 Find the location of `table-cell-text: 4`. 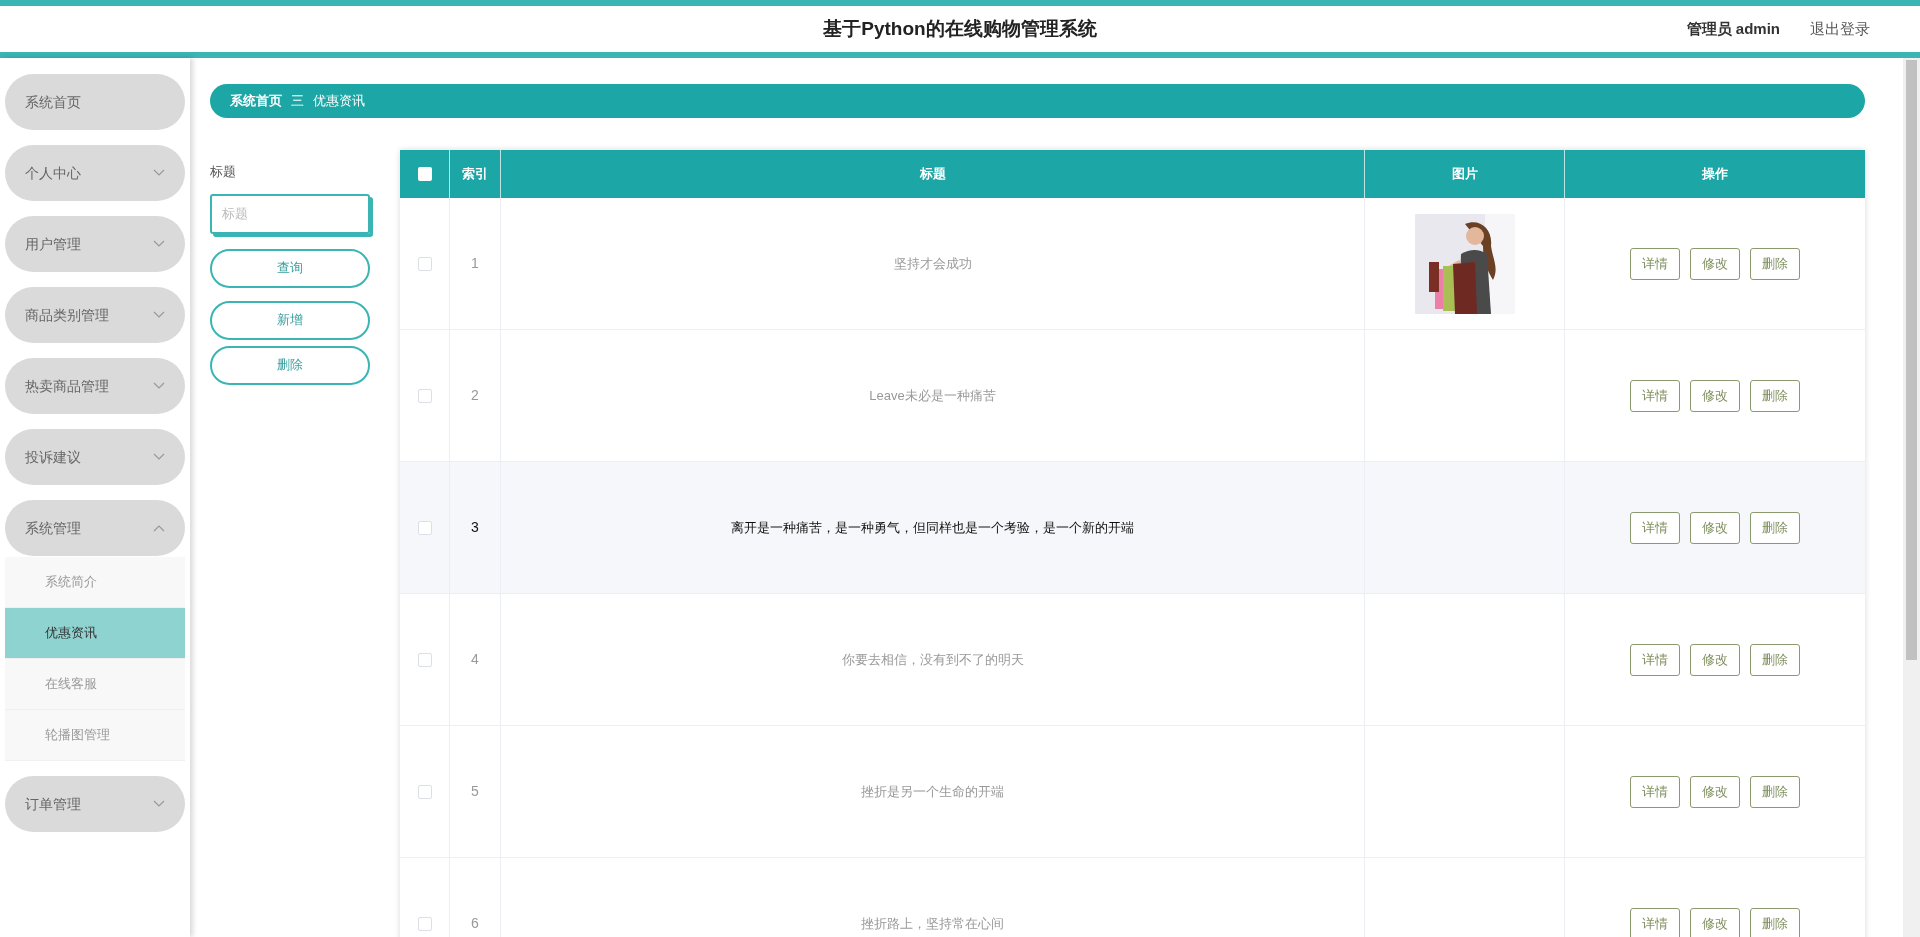

table-cell-text: 4 is located at coordinates (475, 659).